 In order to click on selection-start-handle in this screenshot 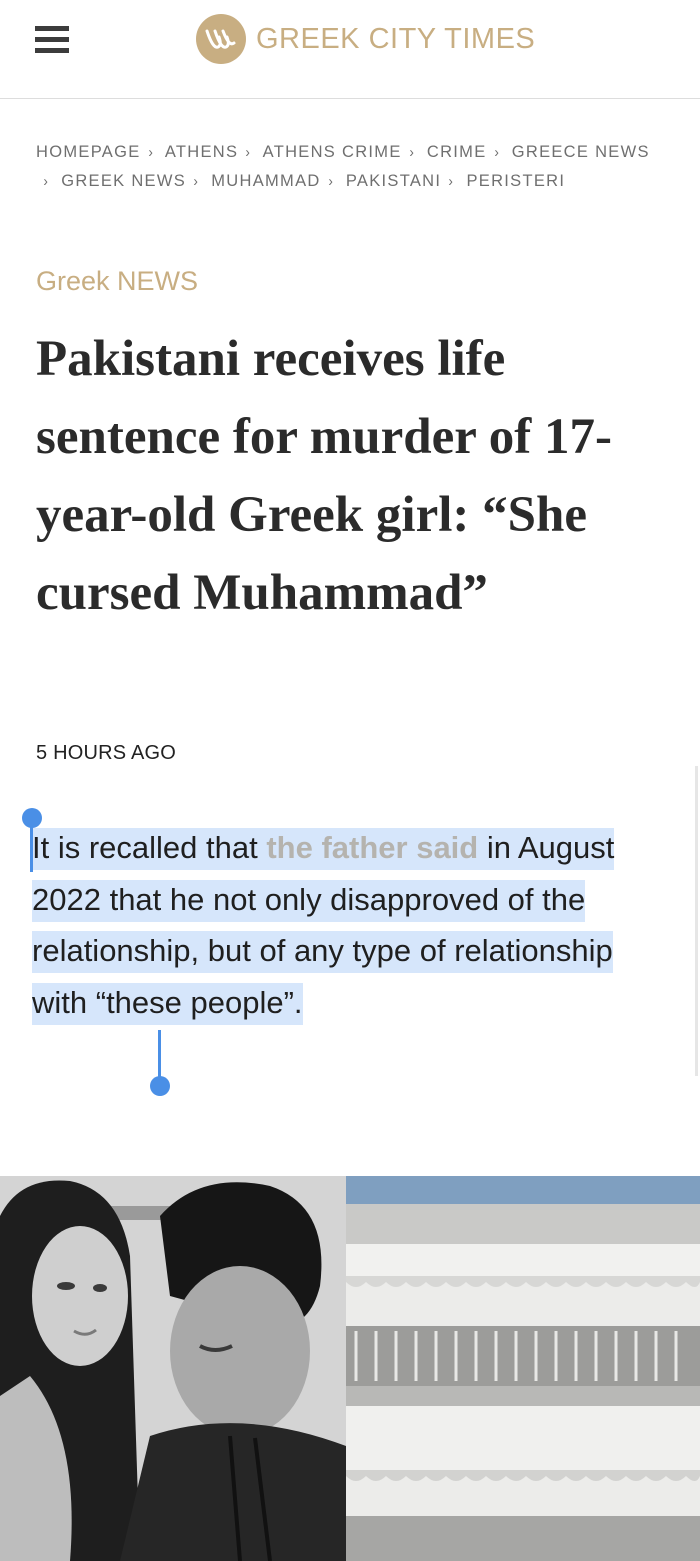, I will do `click(31, 846)`.